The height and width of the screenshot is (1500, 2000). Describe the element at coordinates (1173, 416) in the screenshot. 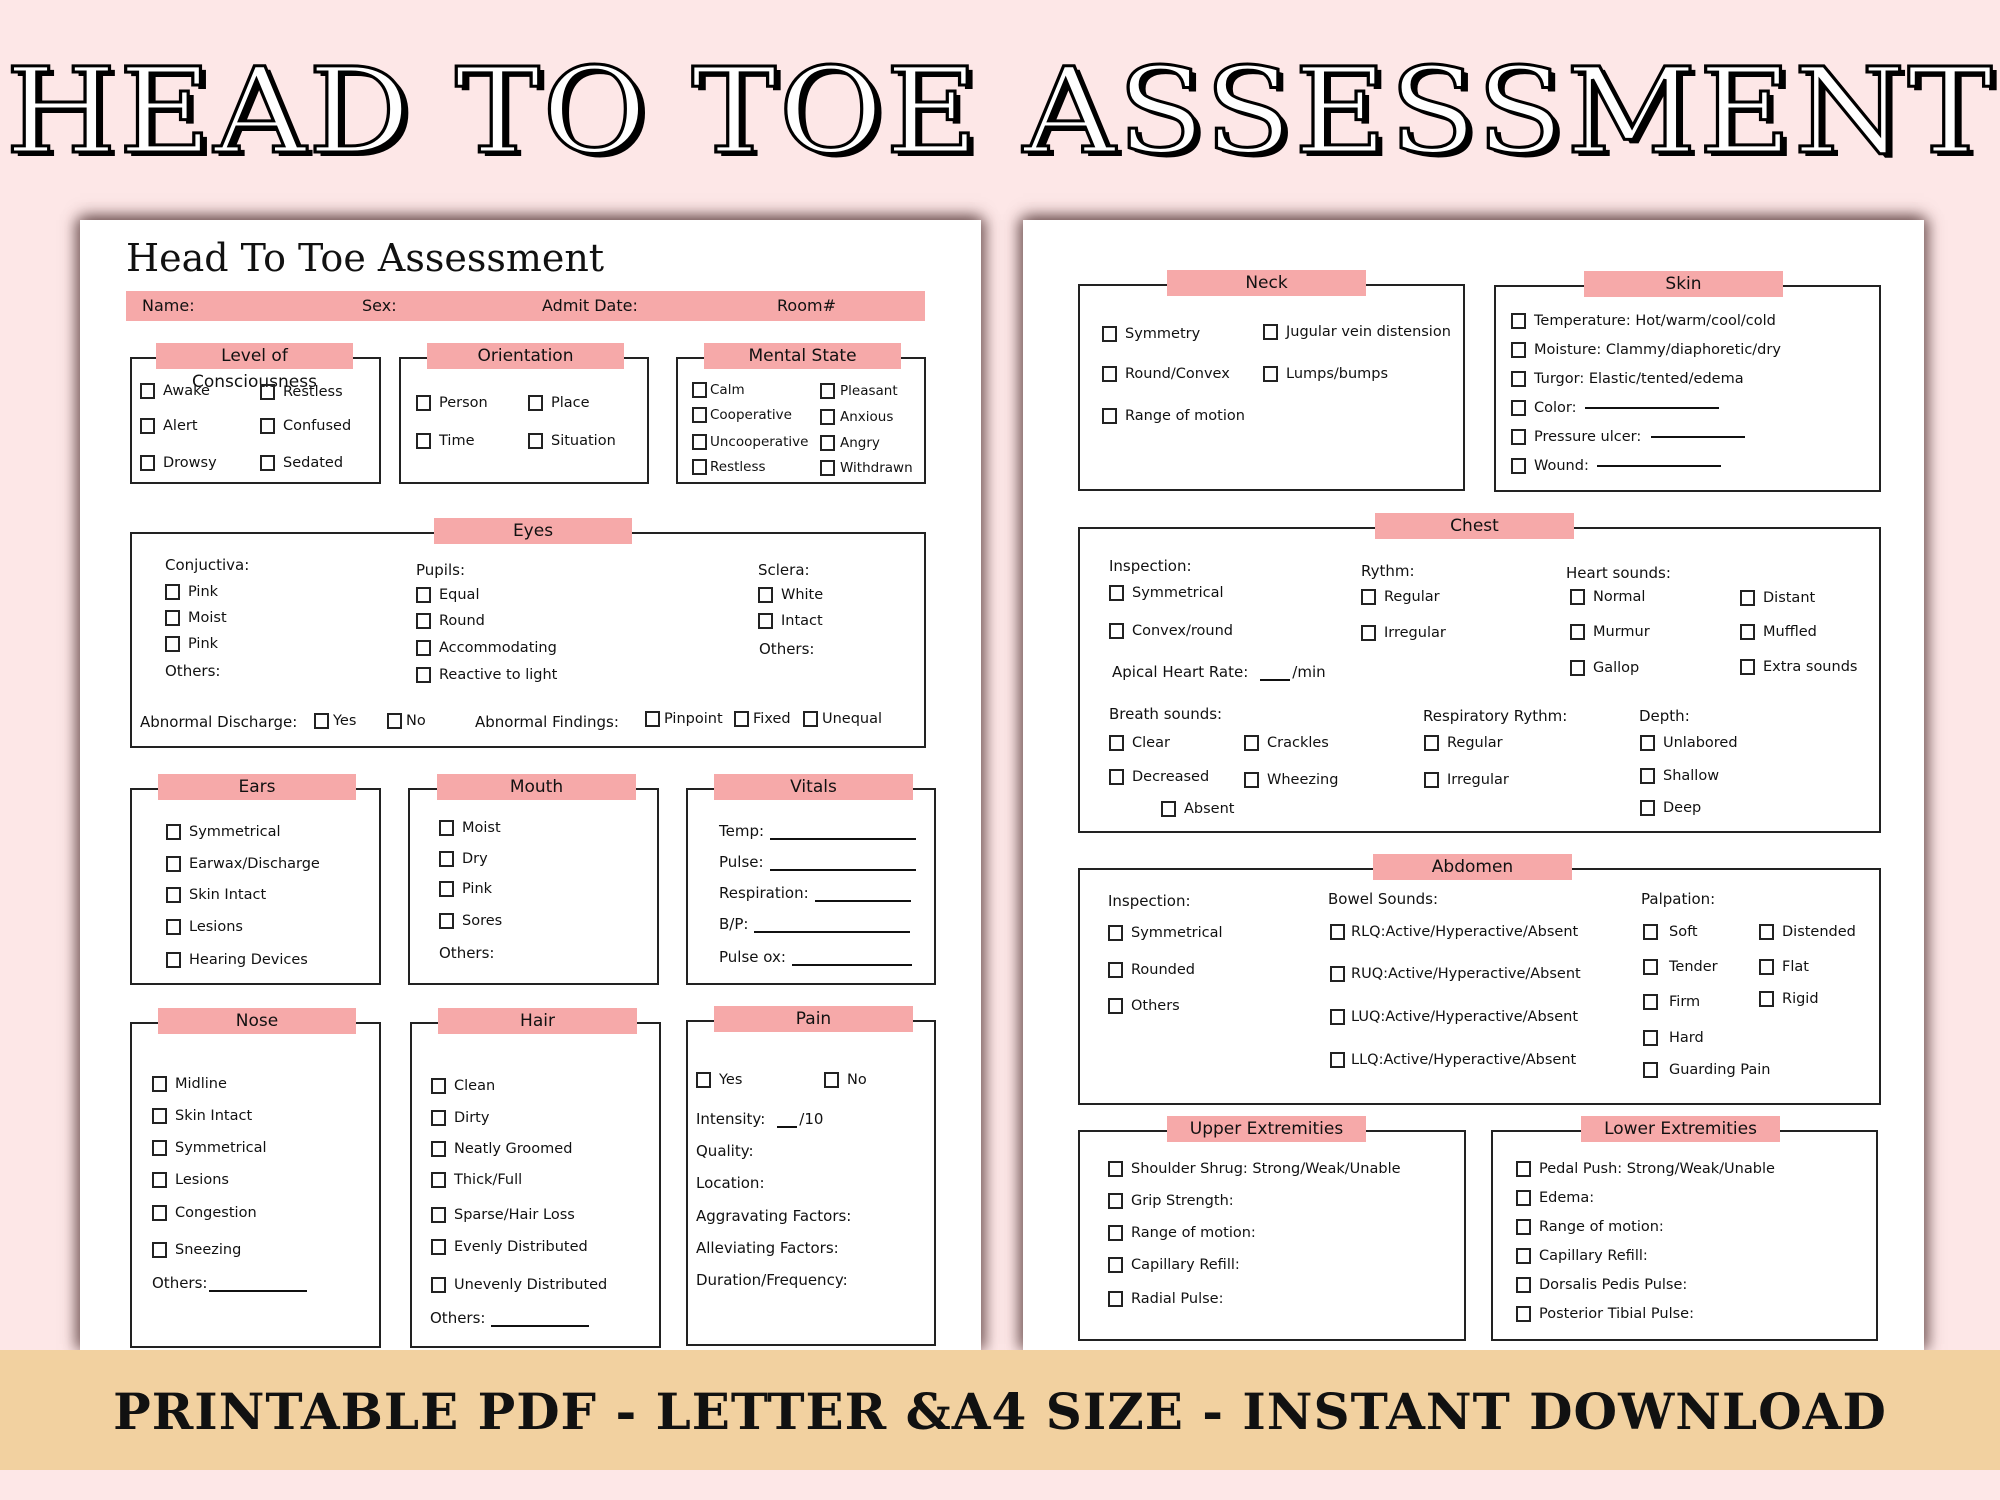

I see `checkbox-item: Range of motion` at that location.